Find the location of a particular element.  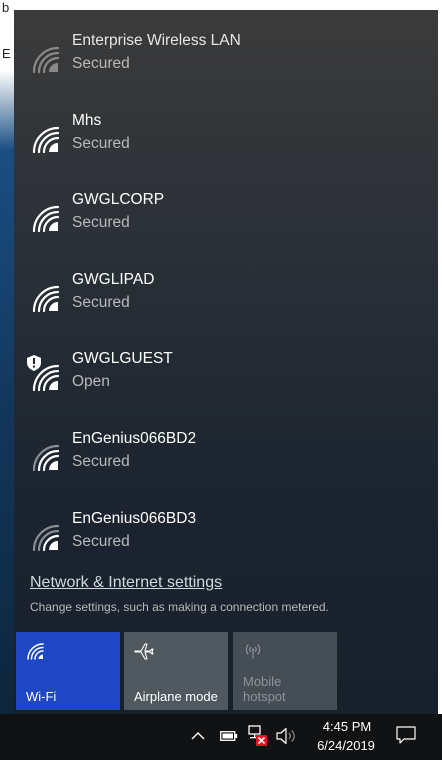

network-name: GWGLGUEST is located at coordinates (122, 358).